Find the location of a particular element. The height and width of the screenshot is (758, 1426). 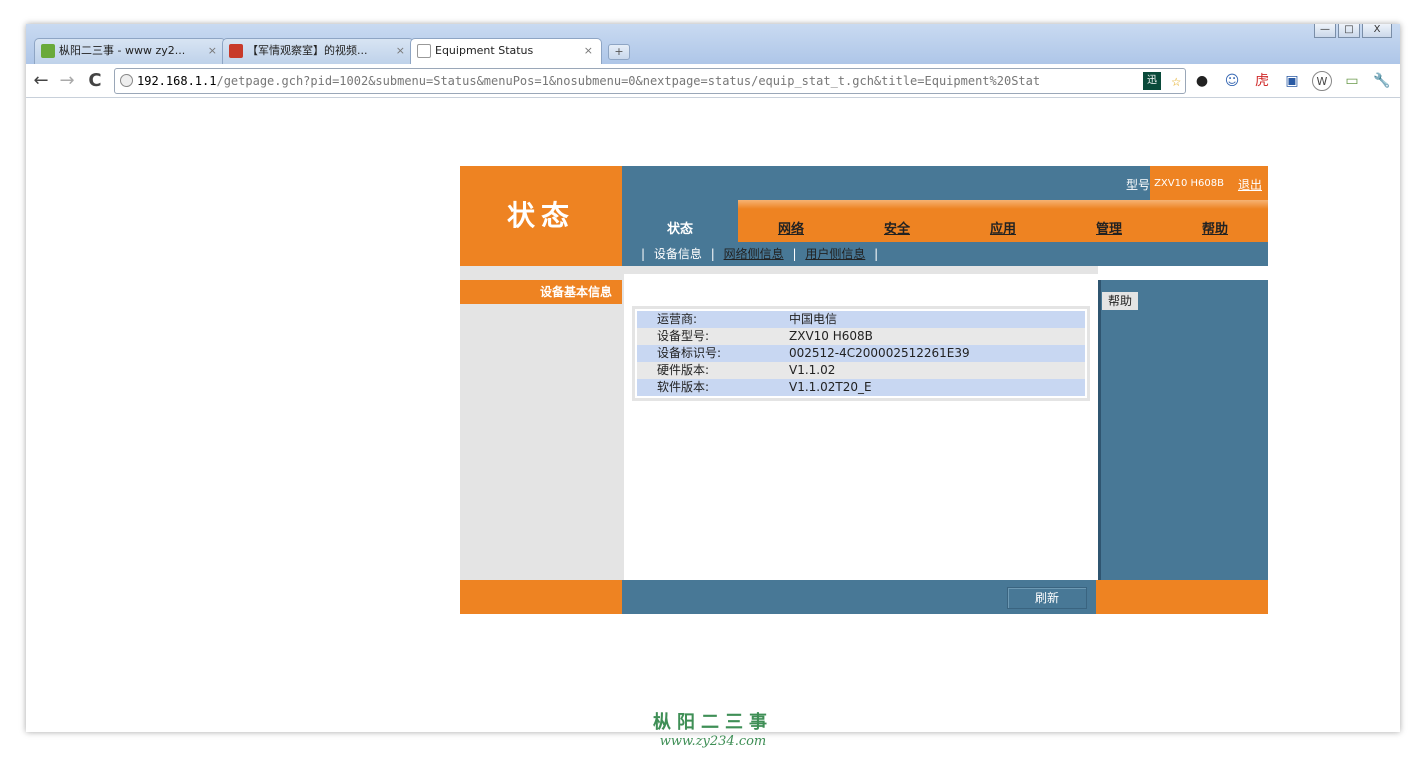

row-value: V1.1.02 is located at coordinates (812, 370).